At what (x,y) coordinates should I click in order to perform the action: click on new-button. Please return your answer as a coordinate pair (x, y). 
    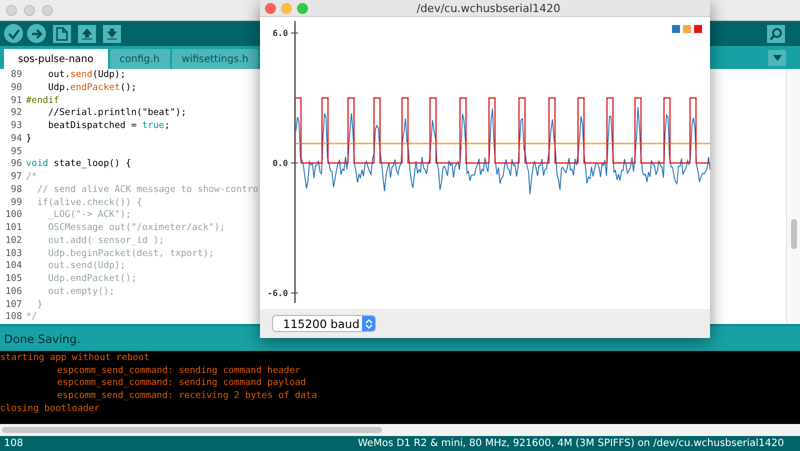
    Looking at the image, I should click on (62, 33).